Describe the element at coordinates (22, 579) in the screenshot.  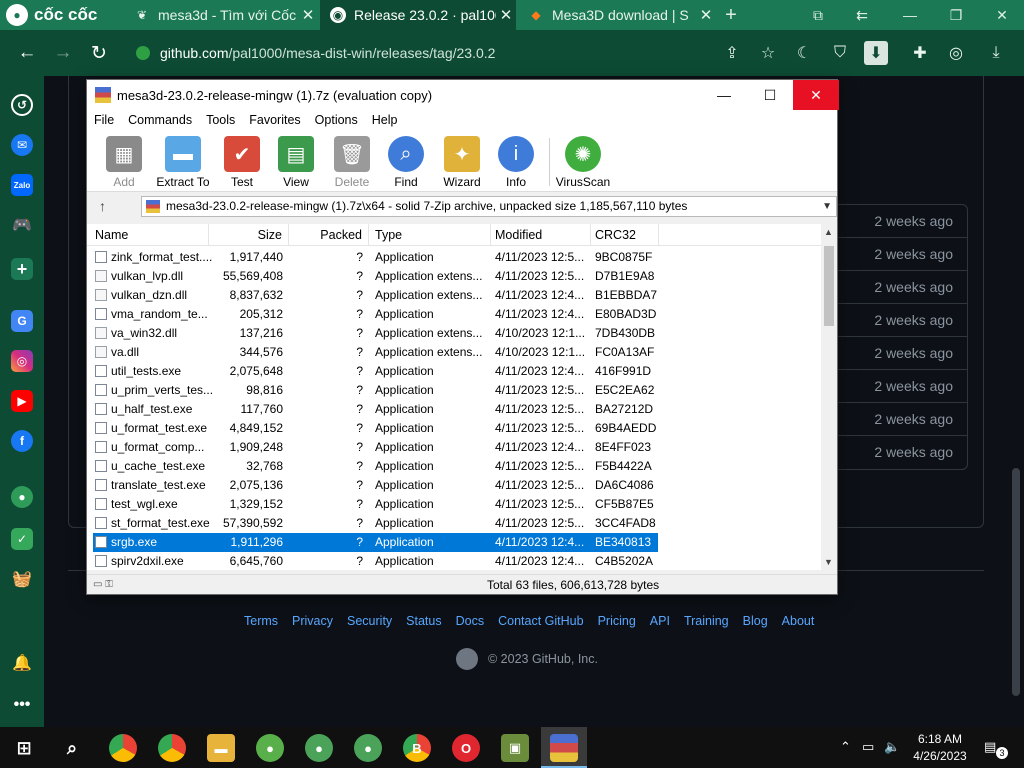
I see `shopping-basket-icon: 🧺` at that location.